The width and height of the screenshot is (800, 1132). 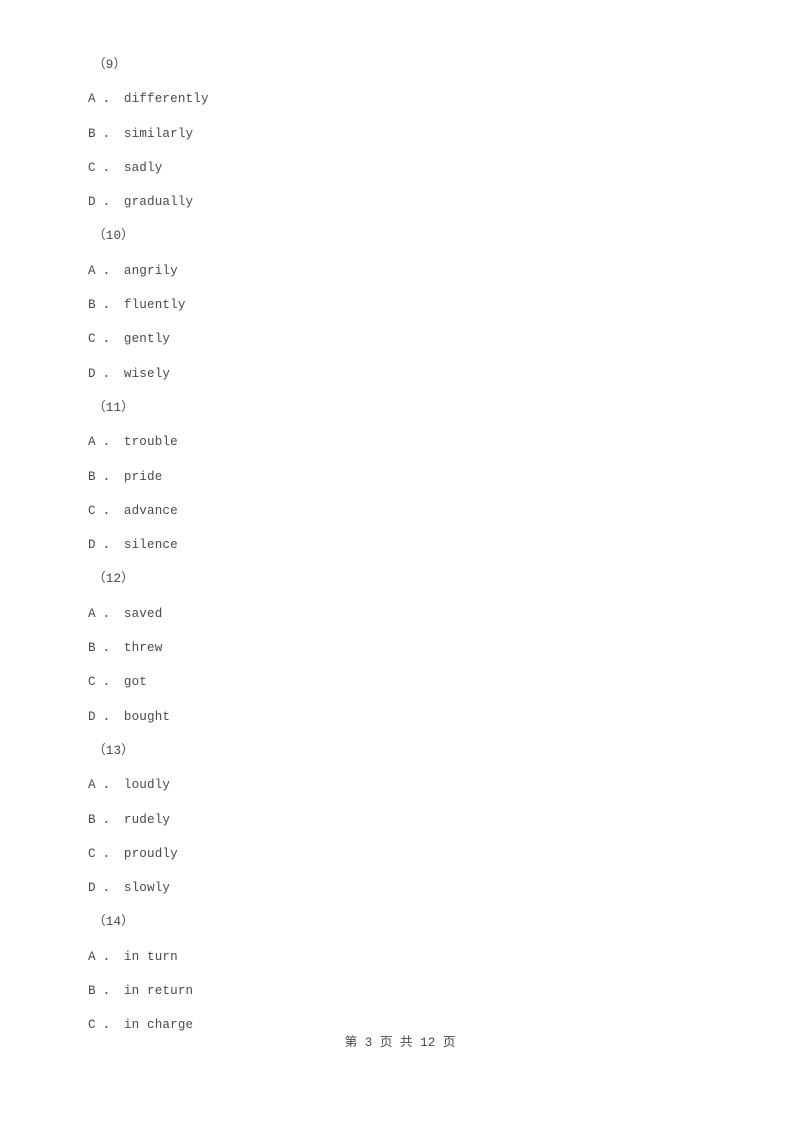 I want to click on answer-option: A ． saved, so click(x=125, y=613).